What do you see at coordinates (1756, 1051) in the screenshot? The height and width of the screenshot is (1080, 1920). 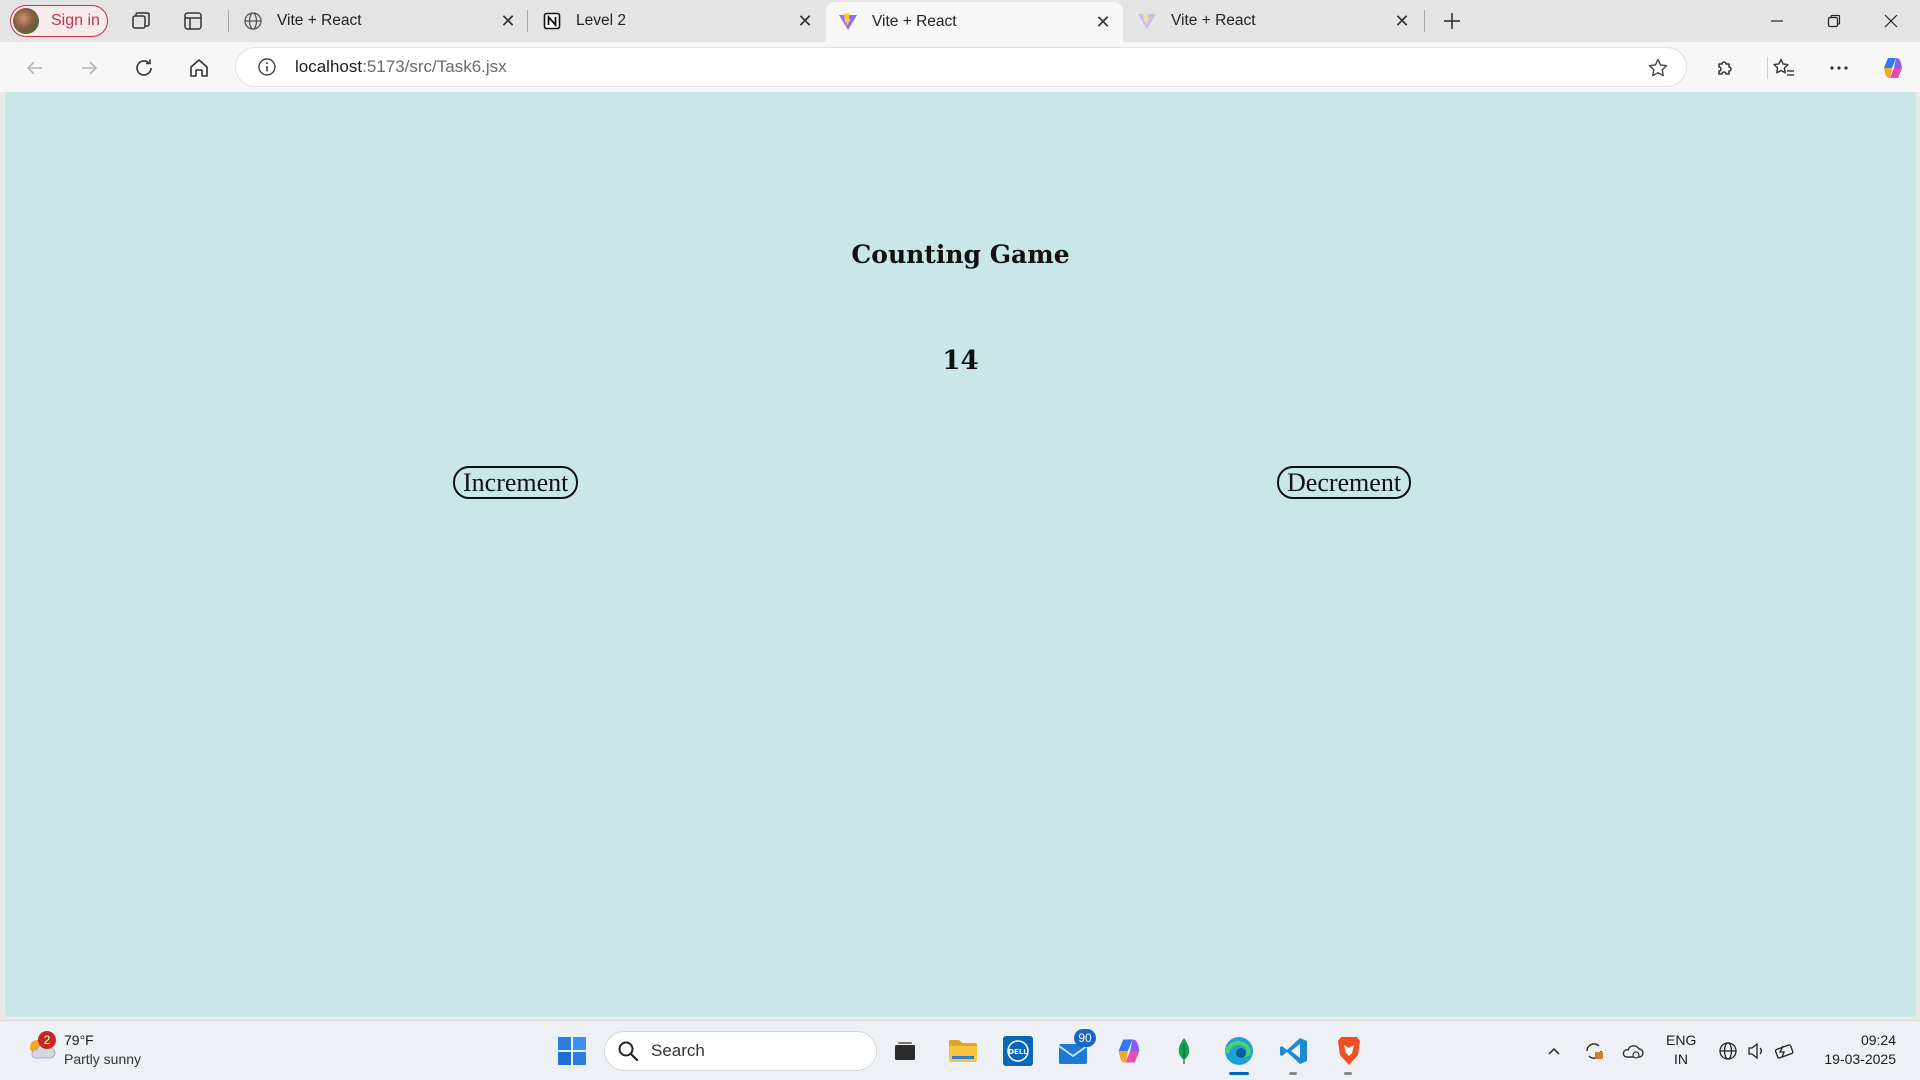 I see `volume-tray-button` at bounding box center [1756, 1051].